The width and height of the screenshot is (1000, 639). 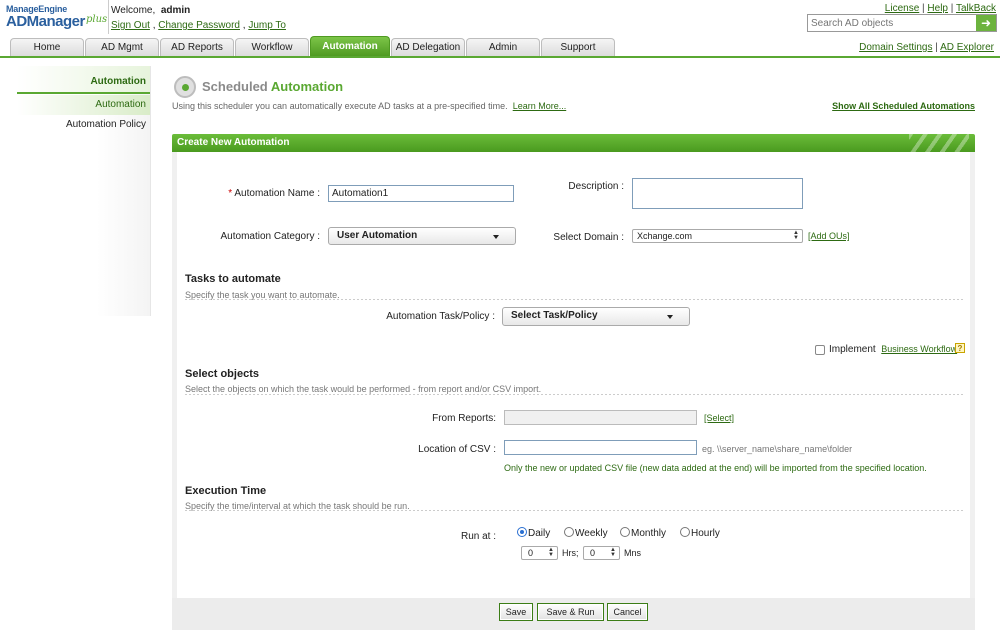 I want to click on objects-section-title: Select objects, so click(x=222, y=374).